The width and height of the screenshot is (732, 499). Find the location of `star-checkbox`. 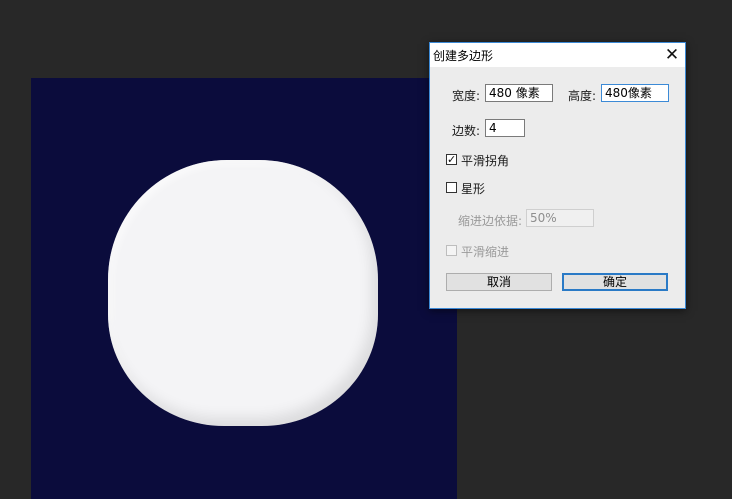

star-checkbox is located at coordinates (451, 187).